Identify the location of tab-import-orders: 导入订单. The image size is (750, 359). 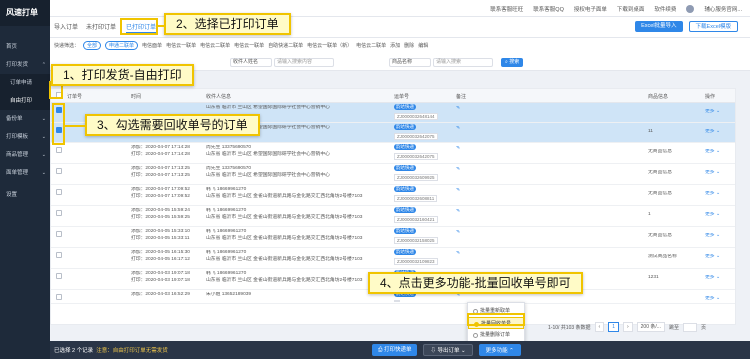
(66, 28).